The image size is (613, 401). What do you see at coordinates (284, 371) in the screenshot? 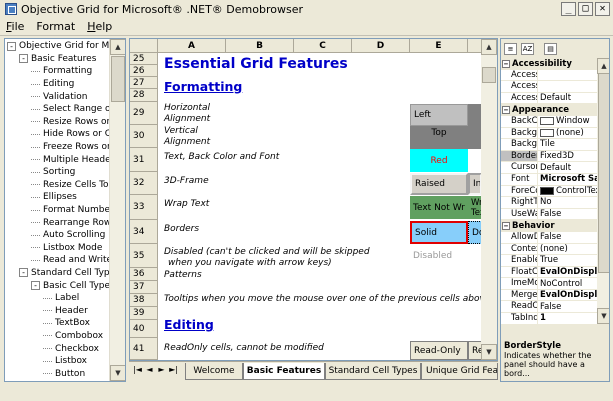
I see `tab-basic-features: Basic Features` at bounding box center [284, 371].